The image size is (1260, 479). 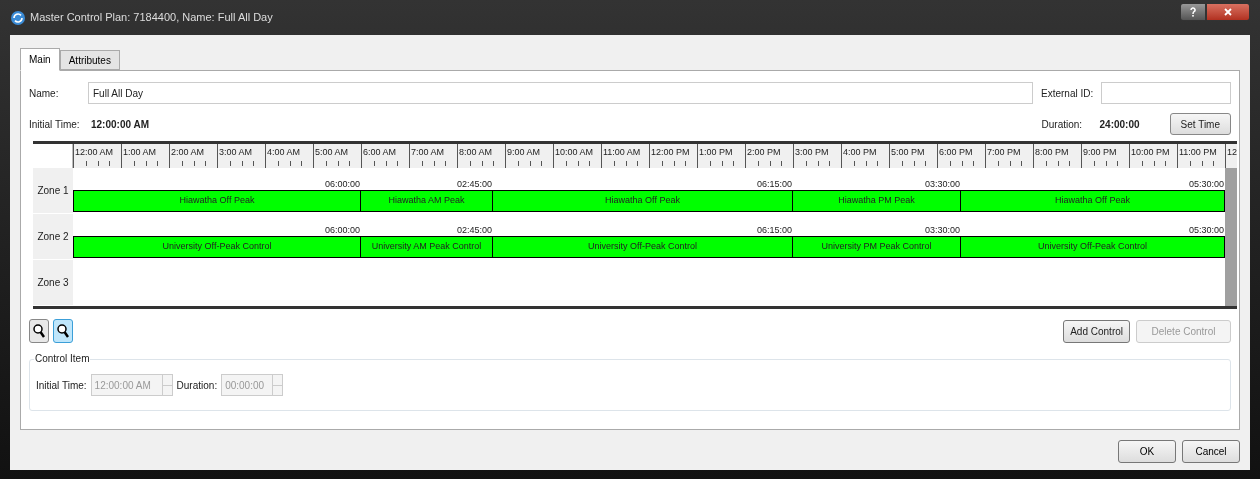 I want to click on hour-label: 4:00 AM, so click(x=284, y=152).